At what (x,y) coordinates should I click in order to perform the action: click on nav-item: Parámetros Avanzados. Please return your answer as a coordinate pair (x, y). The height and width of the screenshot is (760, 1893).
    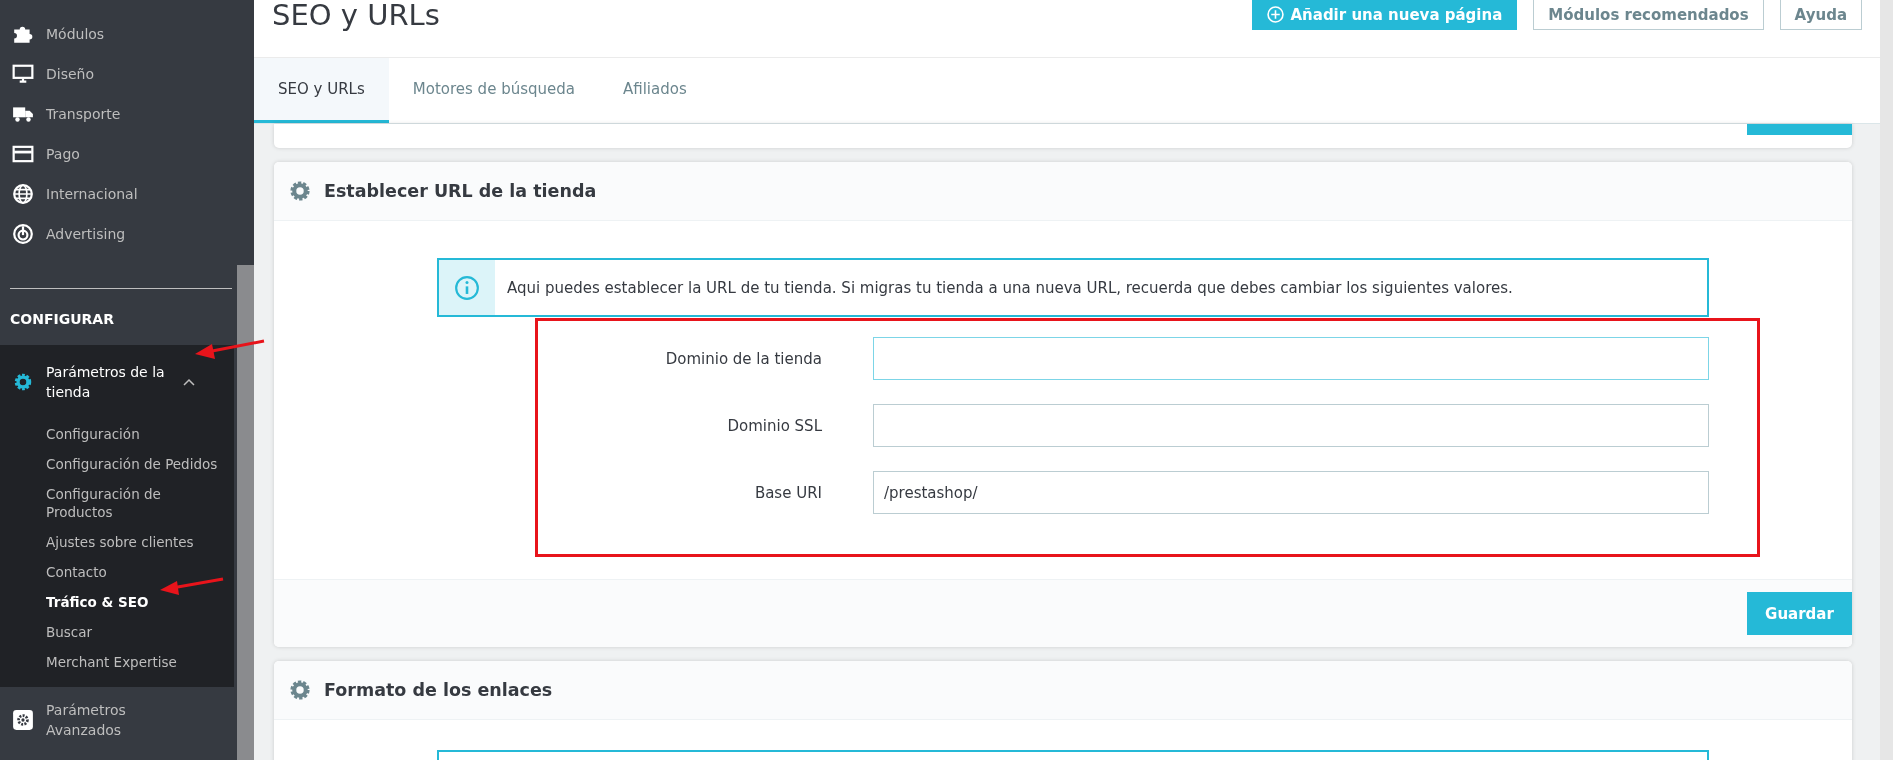
    Looking at the image, I should click on (117, 720).